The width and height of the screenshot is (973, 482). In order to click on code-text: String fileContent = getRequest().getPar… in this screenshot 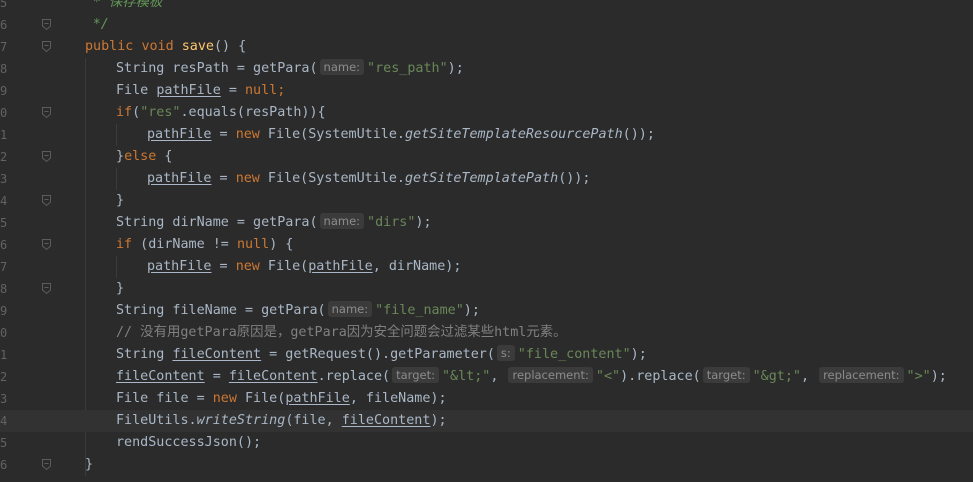, I will do `click(381, 355)`.